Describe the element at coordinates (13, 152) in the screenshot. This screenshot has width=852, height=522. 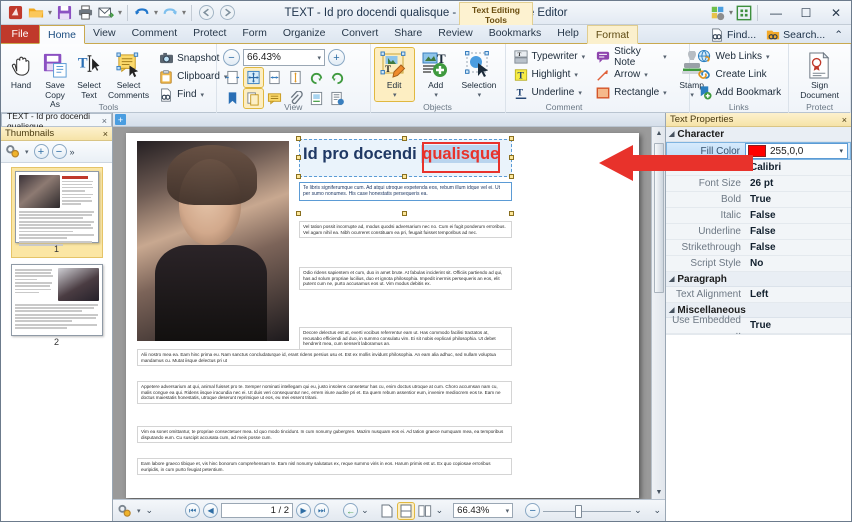
I see `thumbnail-options-icon` at that location.